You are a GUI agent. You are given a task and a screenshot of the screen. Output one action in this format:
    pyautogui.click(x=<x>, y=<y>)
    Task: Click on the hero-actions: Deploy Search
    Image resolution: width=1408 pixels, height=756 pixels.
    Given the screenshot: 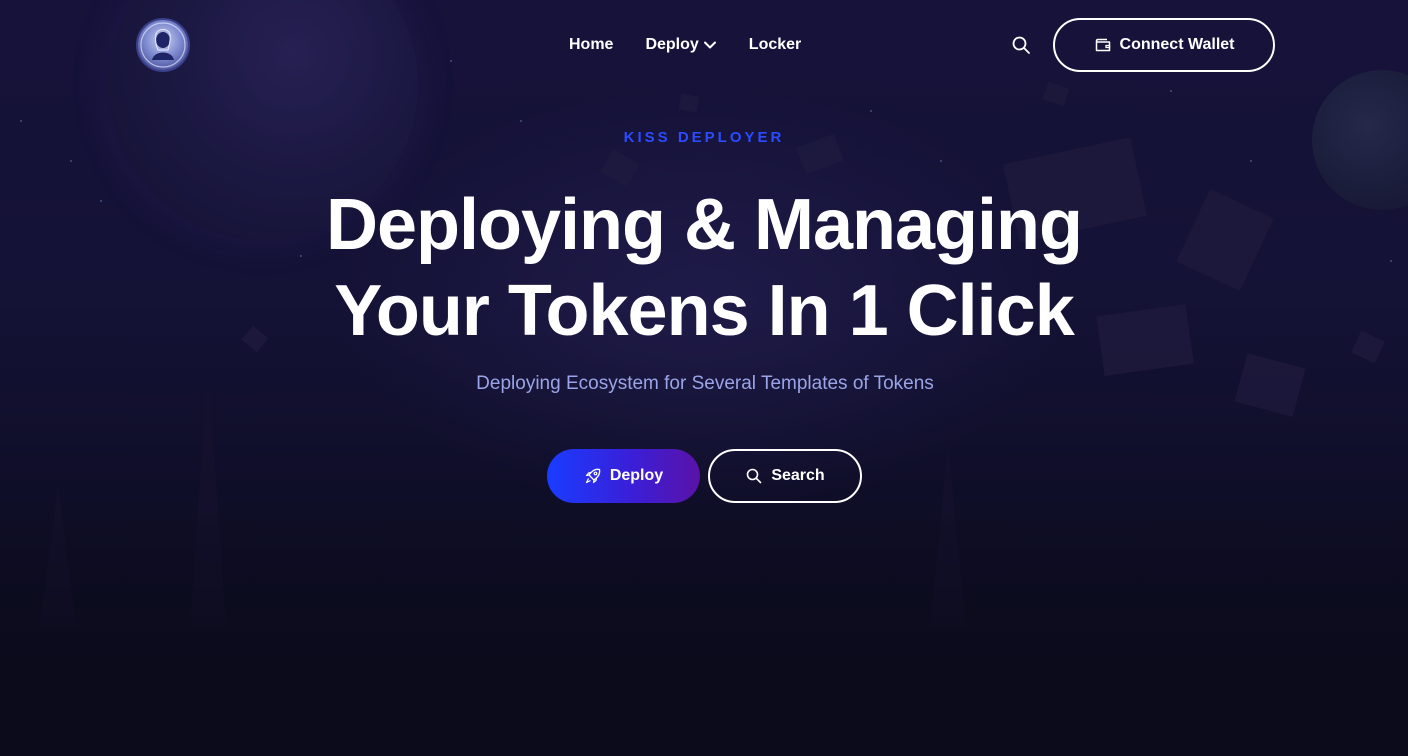 What is the action you would take?
    pyautogui.click(x=704, y=476)
    